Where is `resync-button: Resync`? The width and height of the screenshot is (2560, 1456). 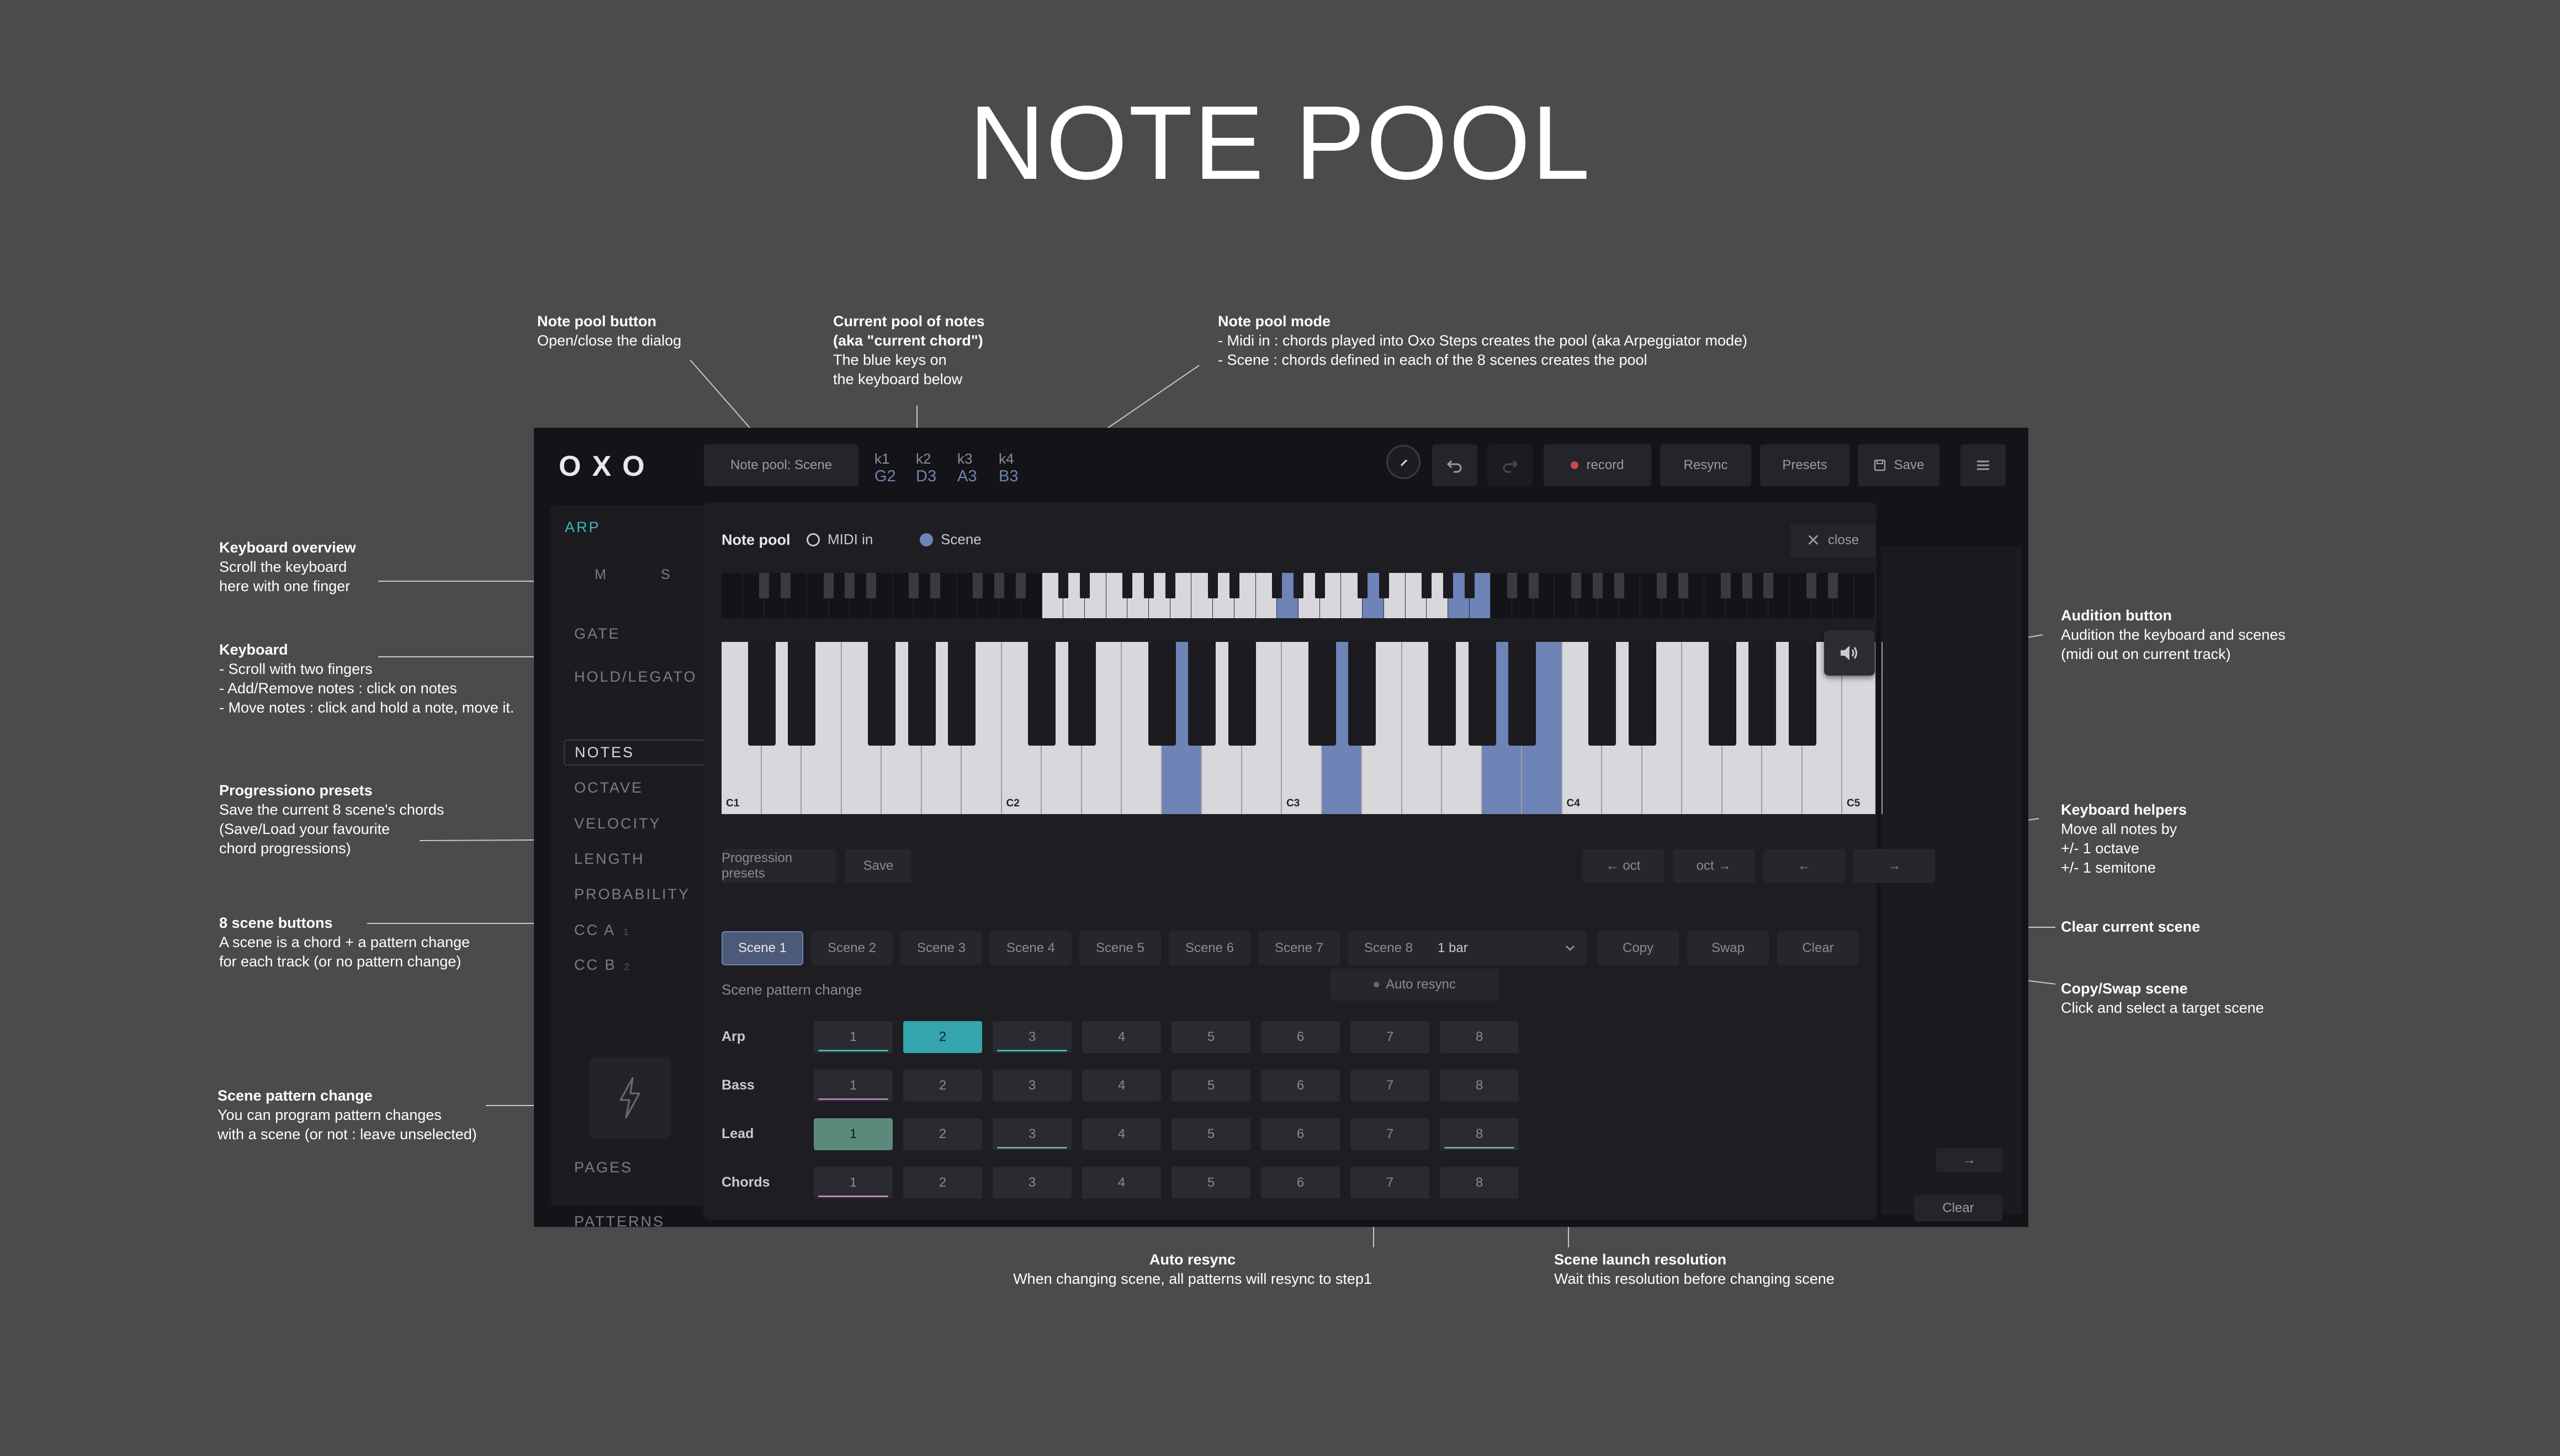
resync-button: Resync is located at coordinates (1705, 465).